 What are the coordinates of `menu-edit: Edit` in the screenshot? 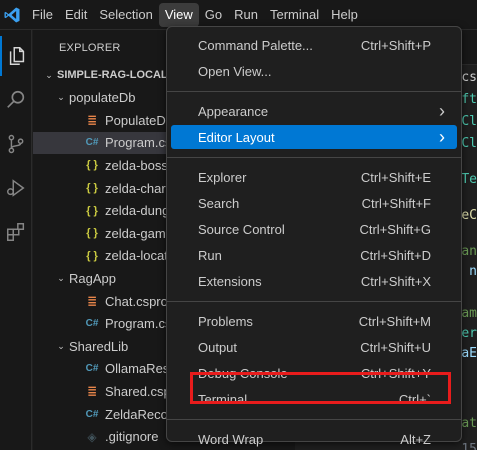 It's located at (76, 15).